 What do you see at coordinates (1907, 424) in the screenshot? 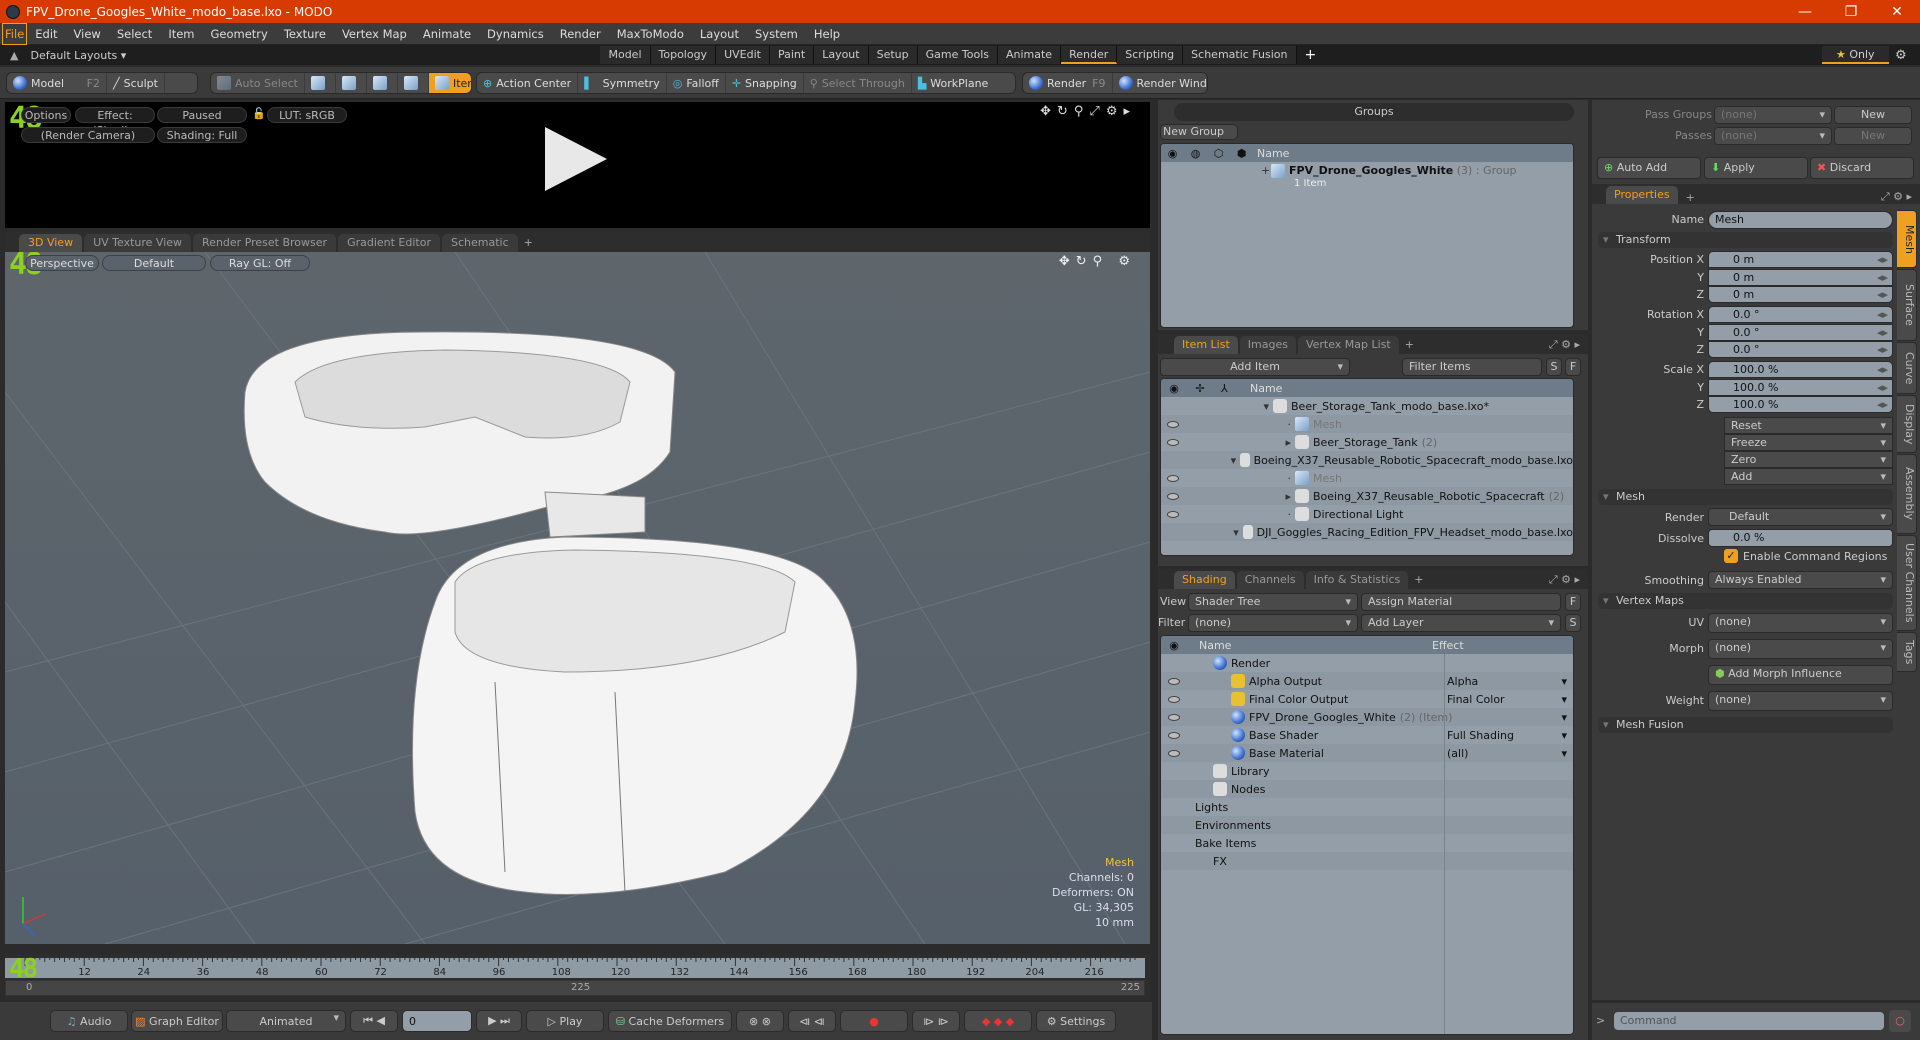
I see `side-tab-display: Display` at bounding box center [1907, 424].